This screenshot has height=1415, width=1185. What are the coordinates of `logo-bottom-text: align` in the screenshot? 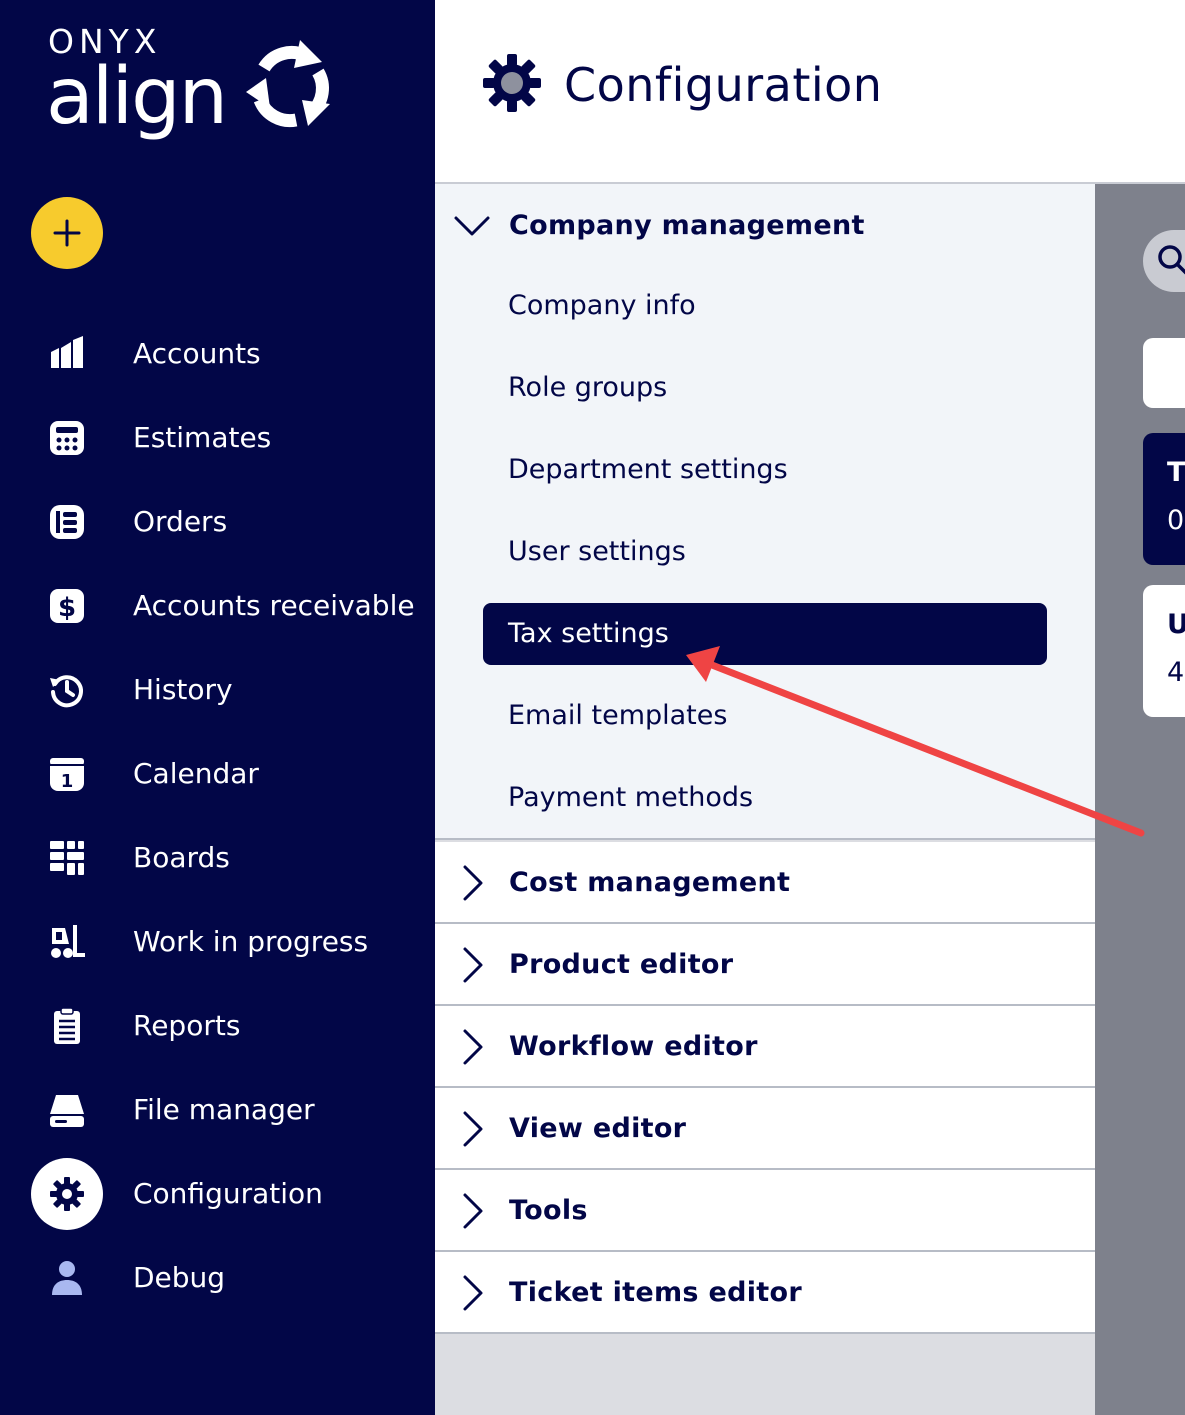 It's located at (137, 97).